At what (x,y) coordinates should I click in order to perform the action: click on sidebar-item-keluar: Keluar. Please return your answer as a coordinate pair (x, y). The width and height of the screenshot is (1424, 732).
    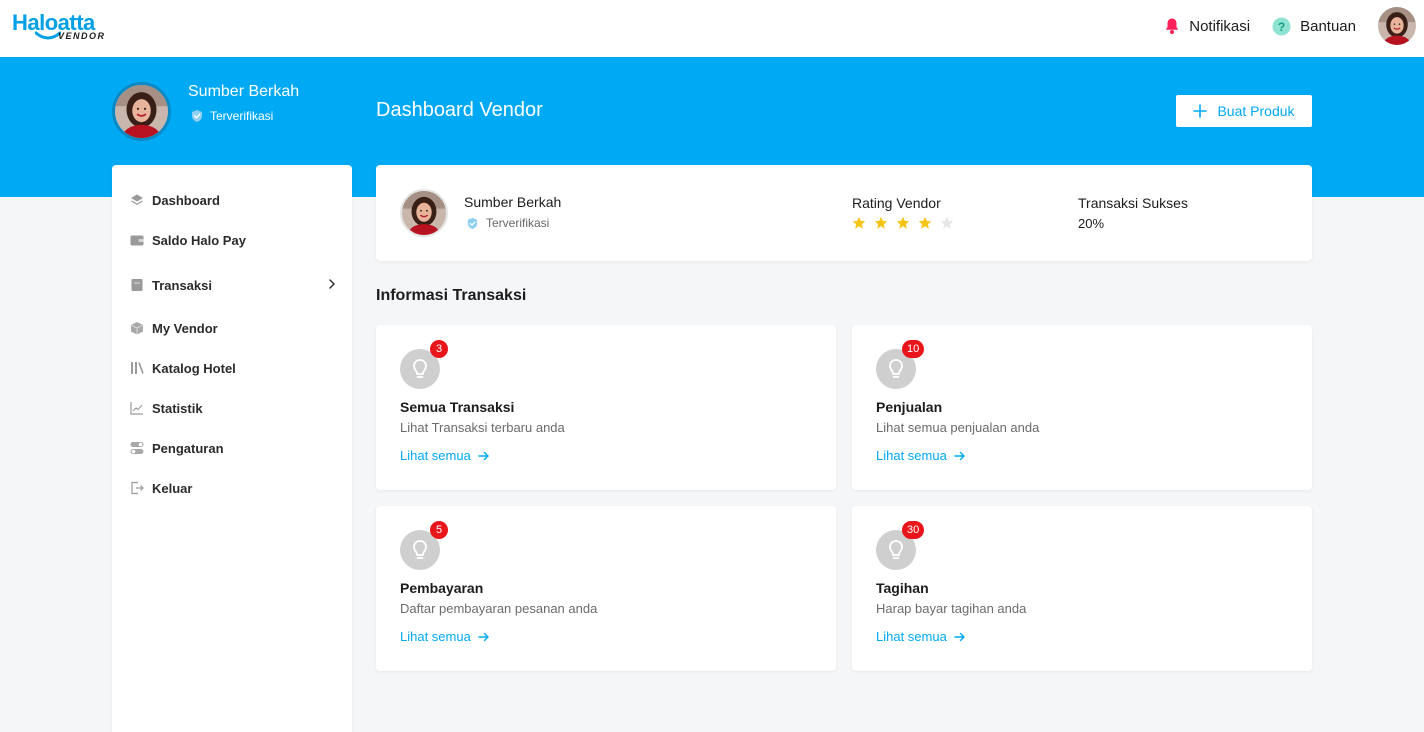
    Looking at the image, I should click on (233, 488).